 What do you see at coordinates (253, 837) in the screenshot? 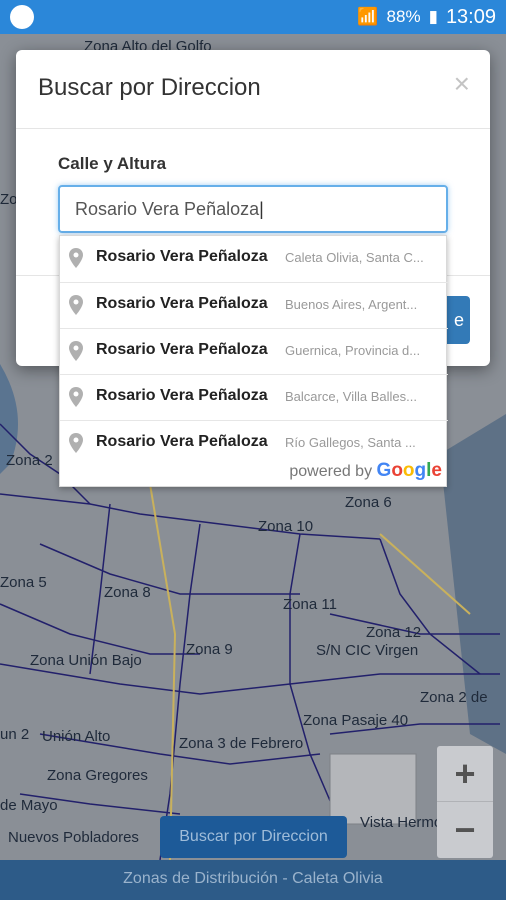
I see `search-address-button: Buscar por Direccion` at bounding box center [253, 837].